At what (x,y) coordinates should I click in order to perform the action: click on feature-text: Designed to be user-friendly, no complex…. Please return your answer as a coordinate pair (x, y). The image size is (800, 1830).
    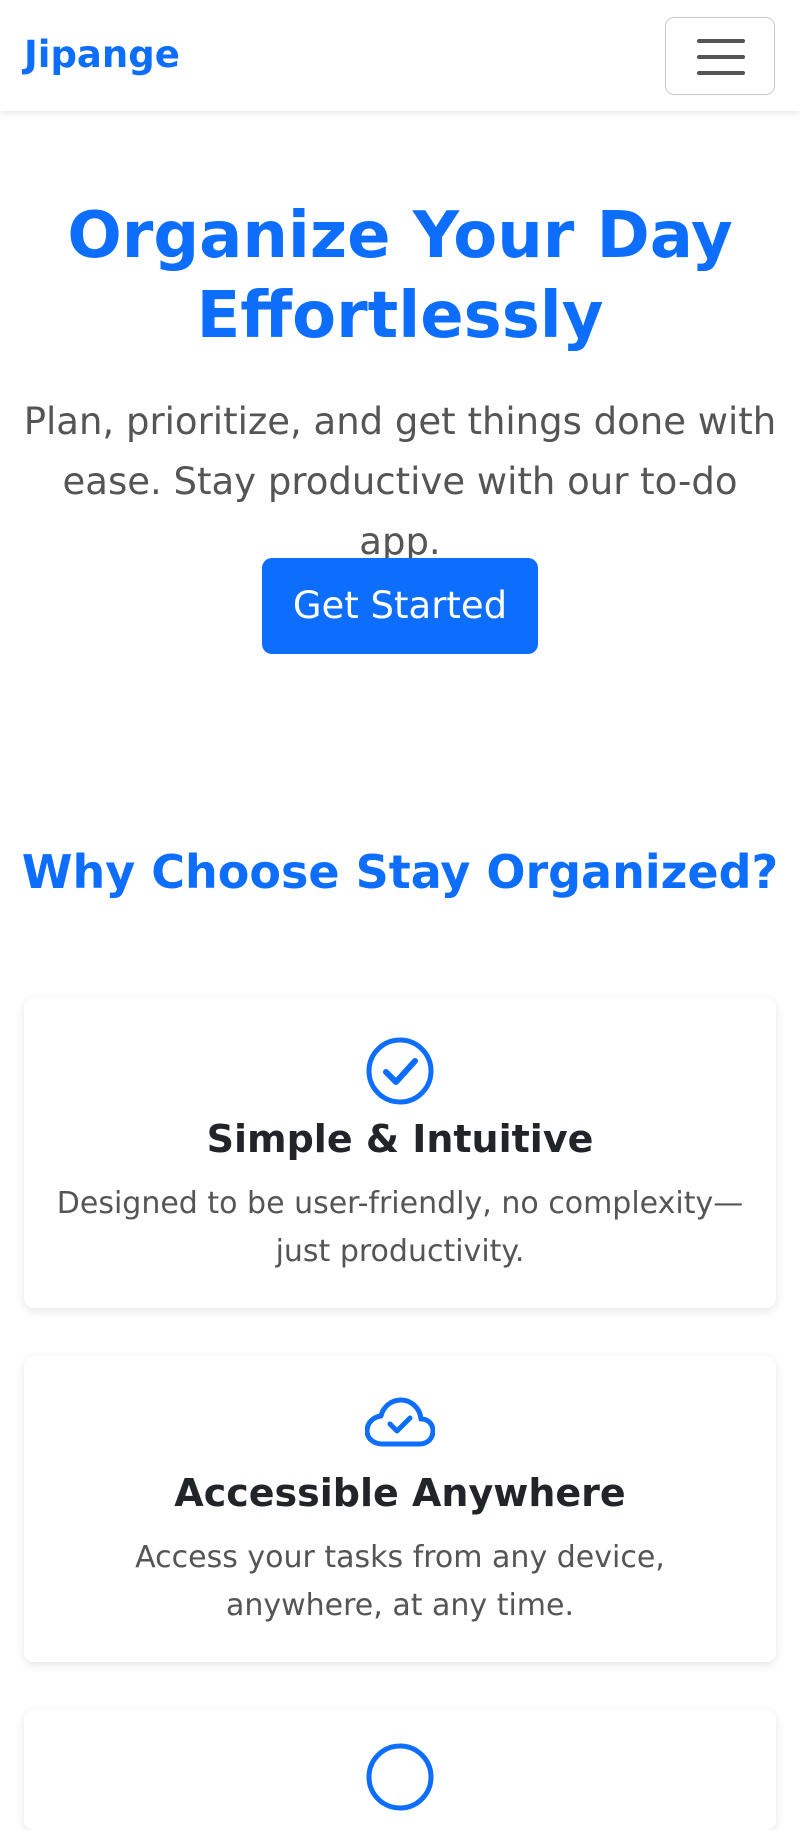
    Looking at the image, I should click on (400, 1227).